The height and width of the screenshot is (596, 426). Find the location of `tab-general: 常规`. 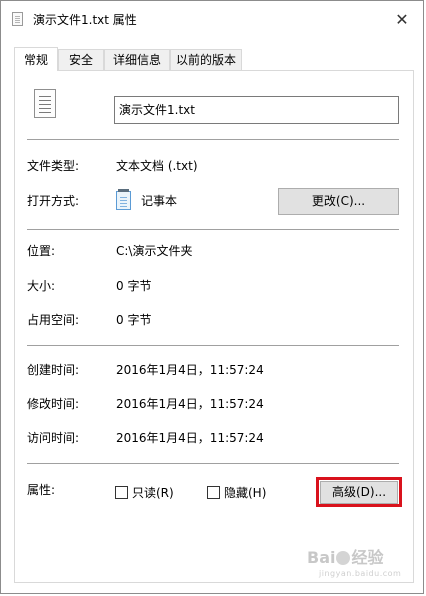

tab-general: 常规 is located at coordinates (36, 59).